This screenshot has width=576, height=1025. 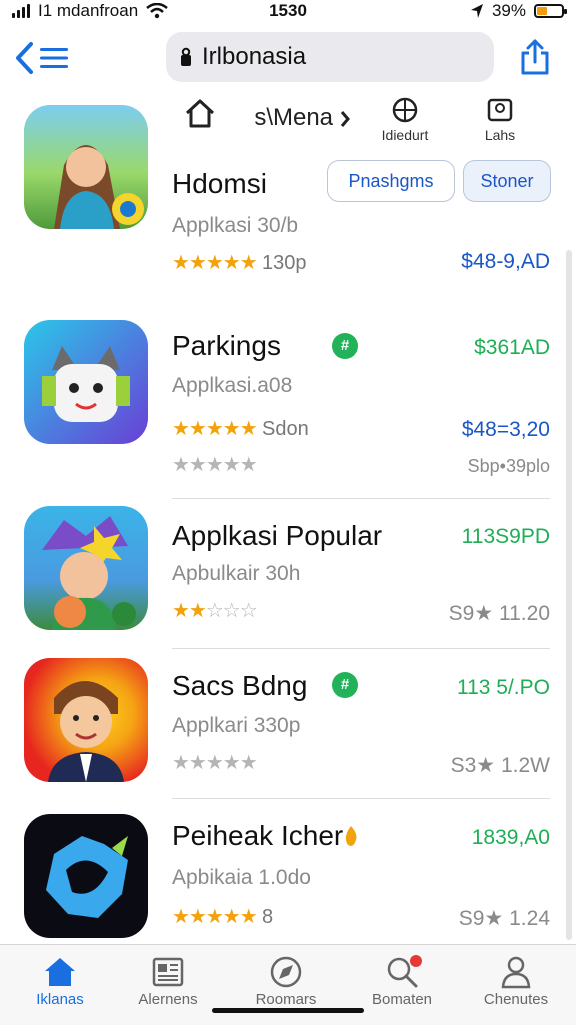 What do you see at coordinates (288, 1010) in the screenshot?
I see `home-indicator` at bounding box center [288, 1010].